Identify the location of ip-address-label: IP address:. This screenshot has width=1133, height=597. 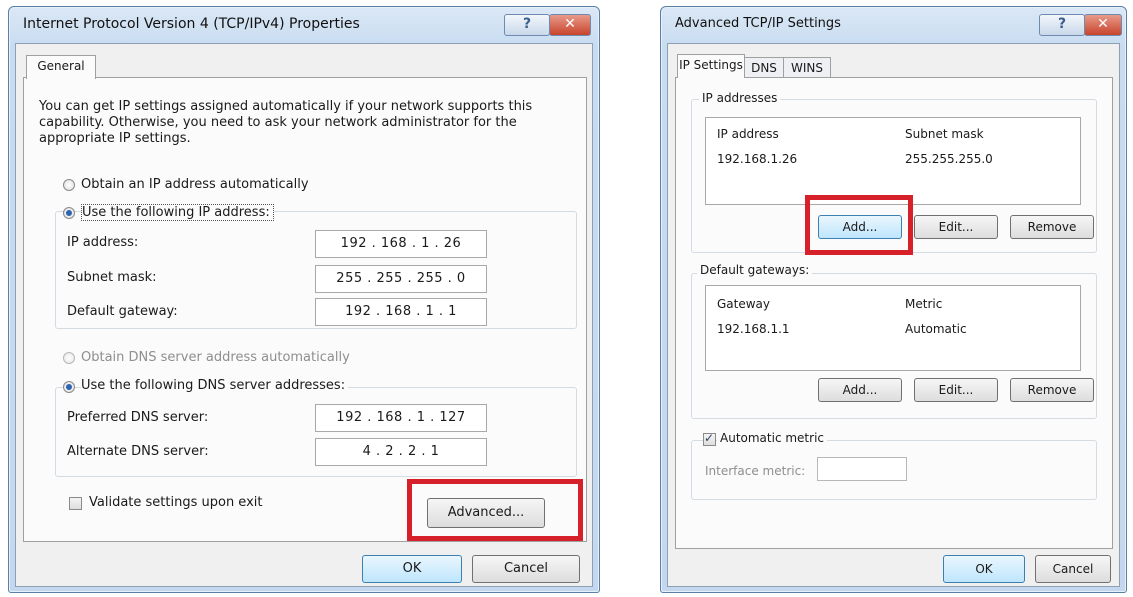
(103, 242).